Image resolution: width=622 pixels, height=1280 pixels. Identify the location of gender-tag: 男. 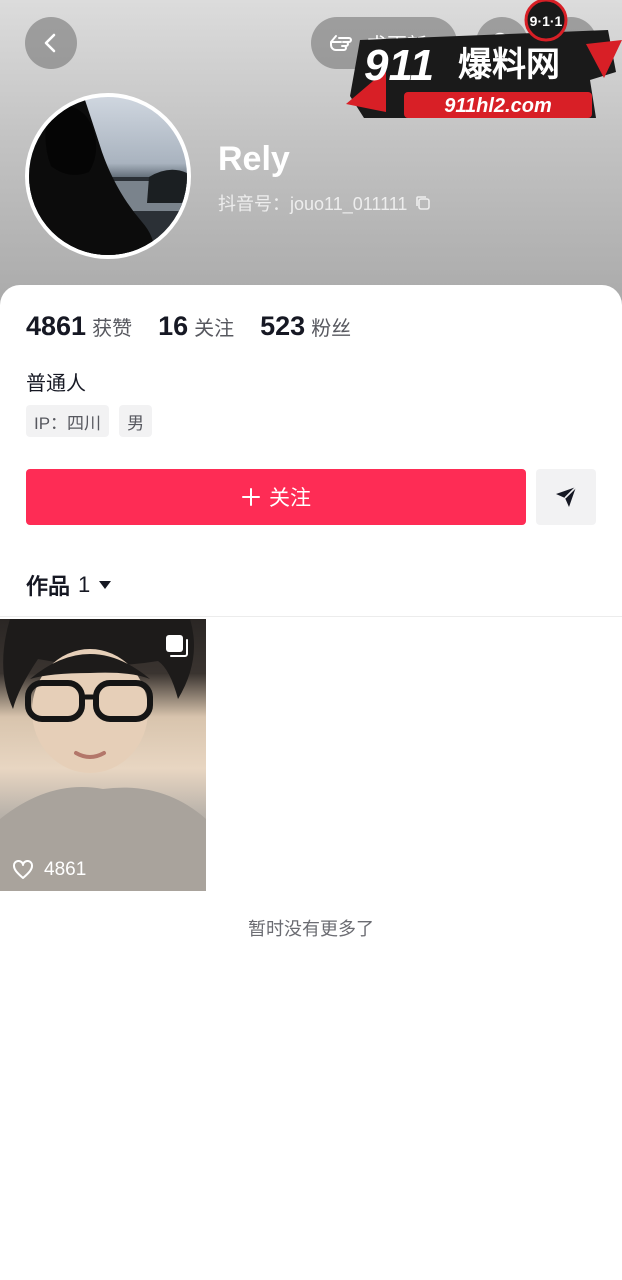
(136, 421).